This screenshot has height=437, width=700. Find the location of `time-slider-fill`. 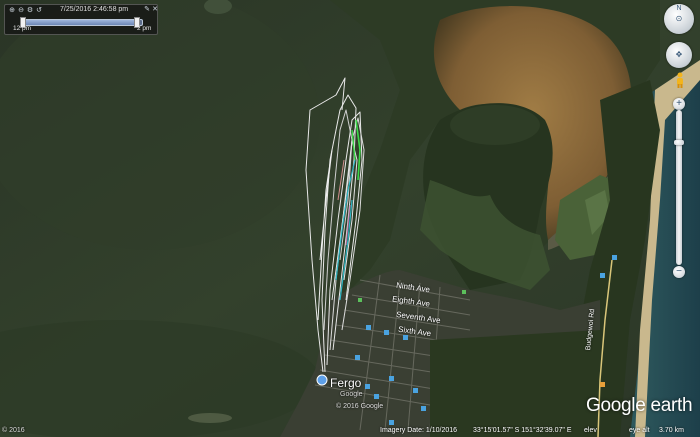

time-slider-fill is located at coordinates (80, 22).